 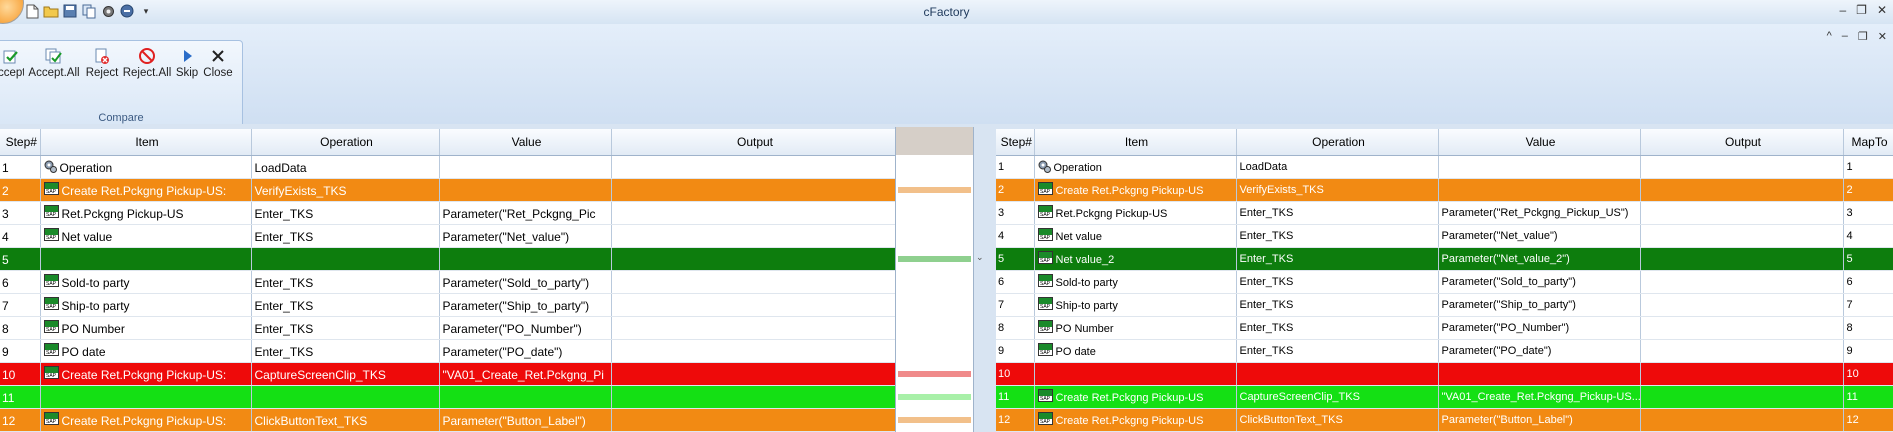 I want to click on ribbon-collapse-icon: ^, so click(x=1829, y=36).